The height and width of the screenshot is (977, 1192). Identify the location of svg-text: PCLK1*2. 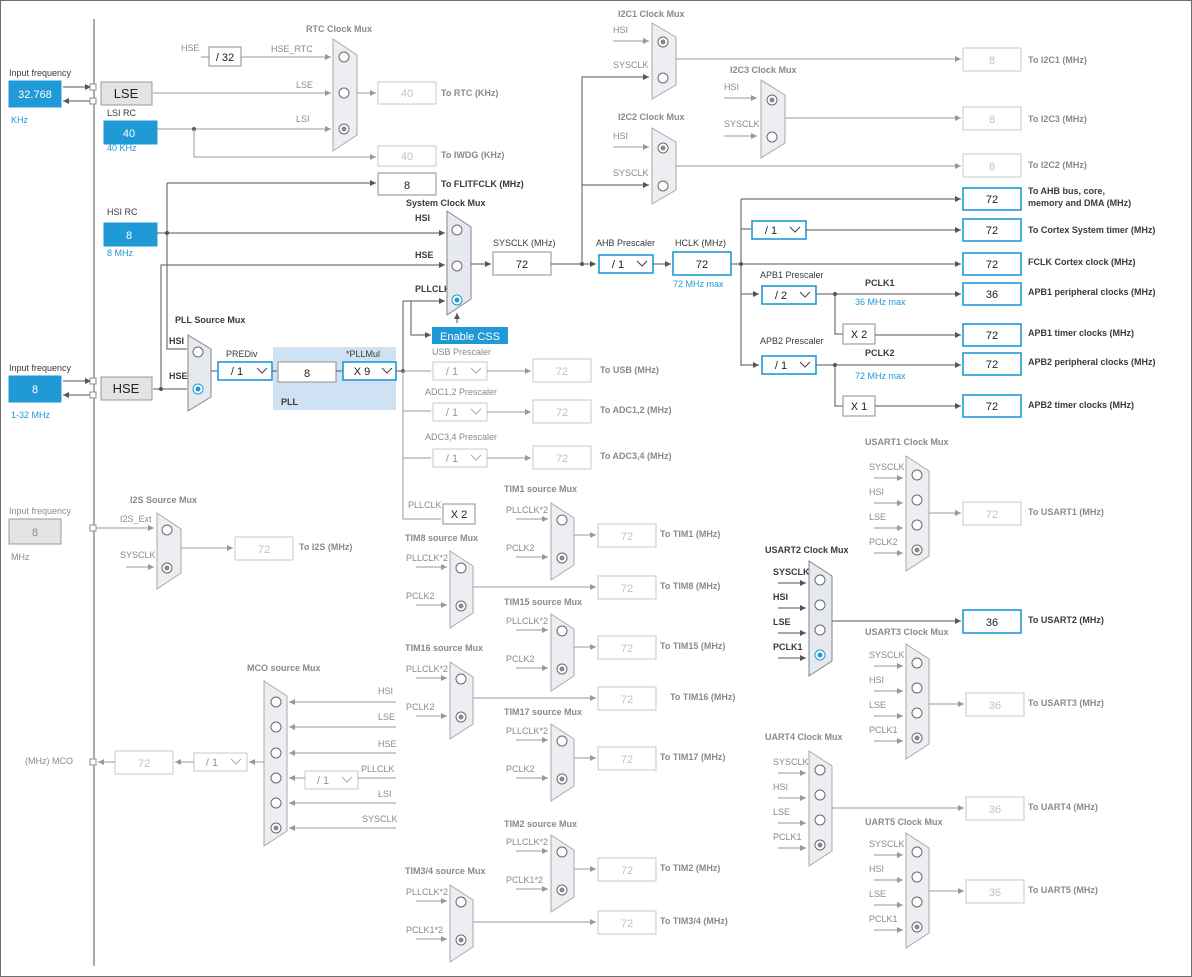
(424, 930).